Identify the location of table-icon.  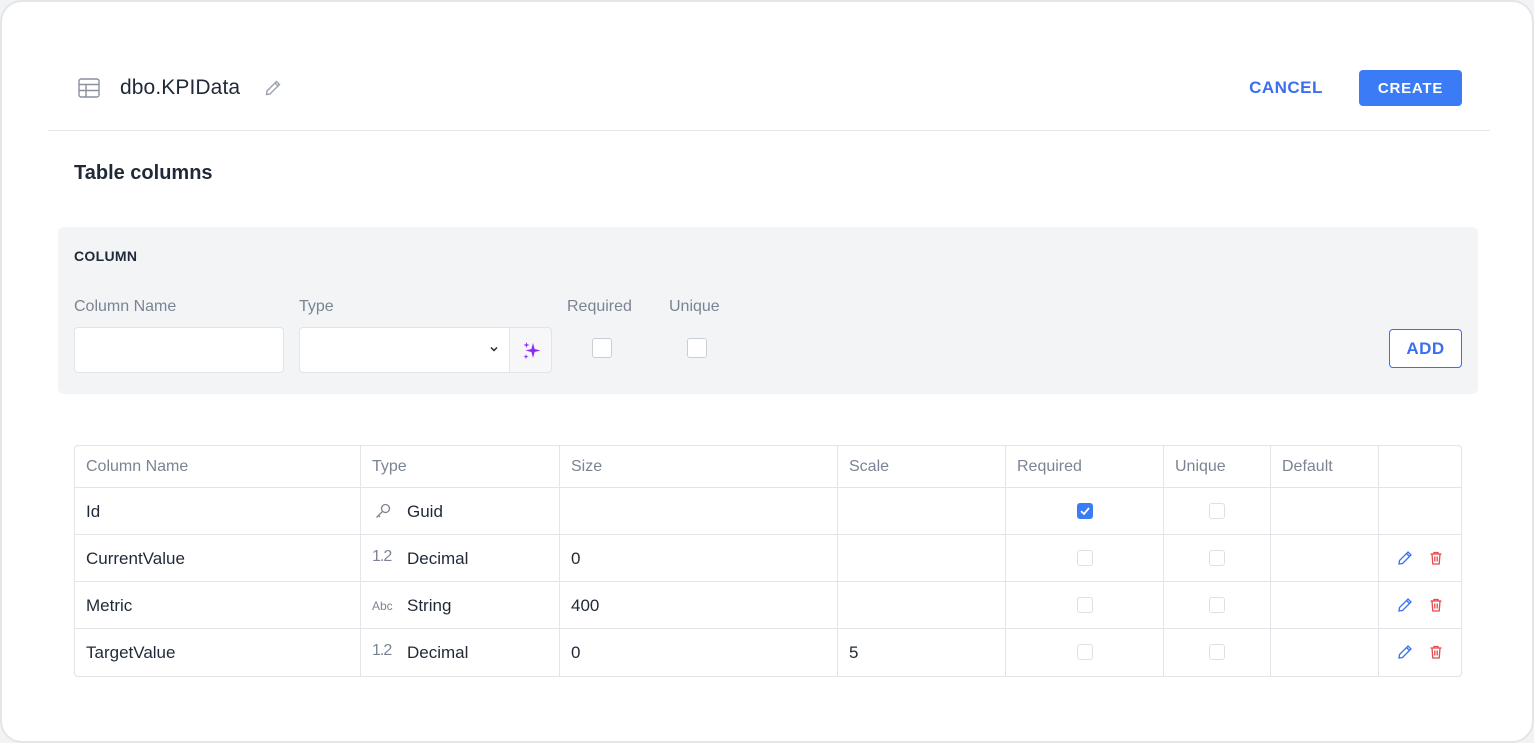
(89, 88).